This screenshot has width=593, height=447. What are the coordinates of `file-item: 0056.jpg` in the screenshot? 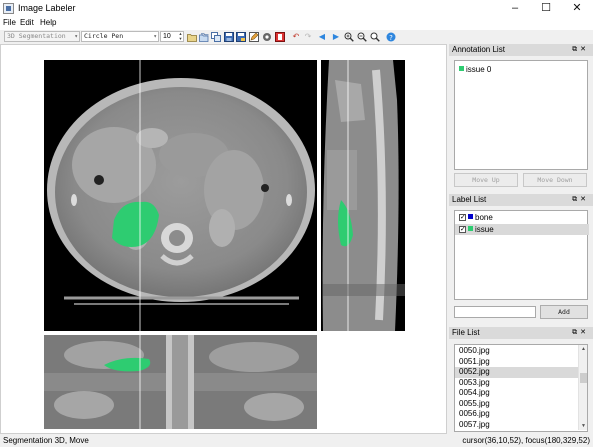 It's located at (519, 414).